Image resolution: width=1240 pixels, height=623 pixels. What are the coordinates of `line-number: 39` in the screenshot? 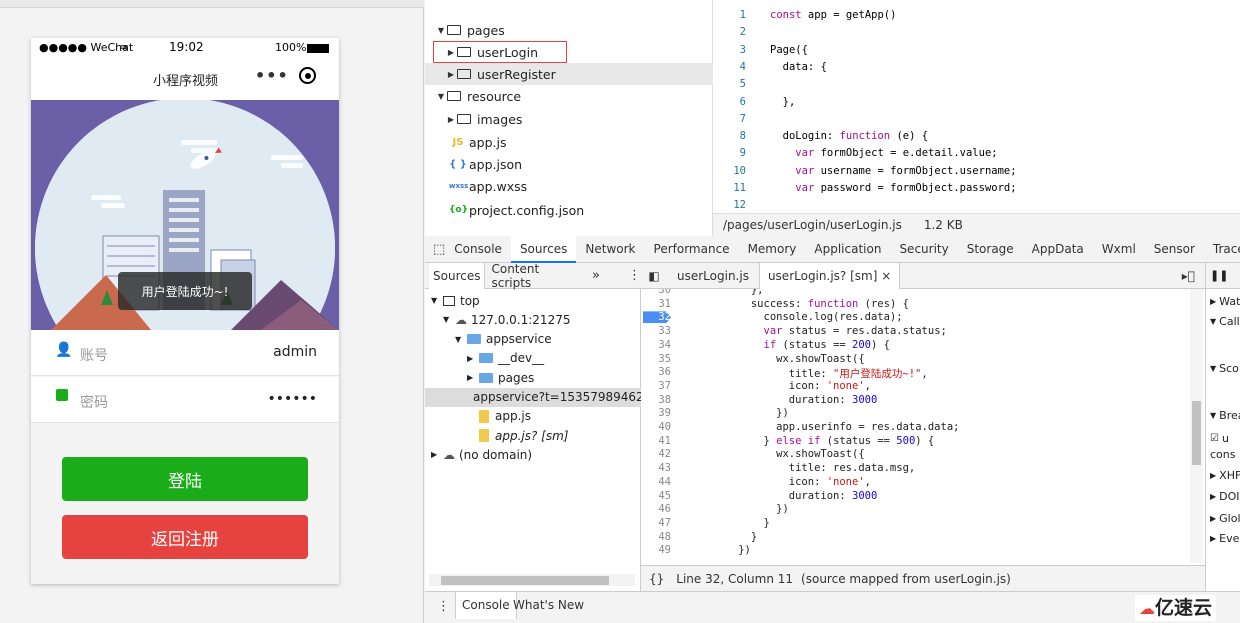 It's located at (656, 413).